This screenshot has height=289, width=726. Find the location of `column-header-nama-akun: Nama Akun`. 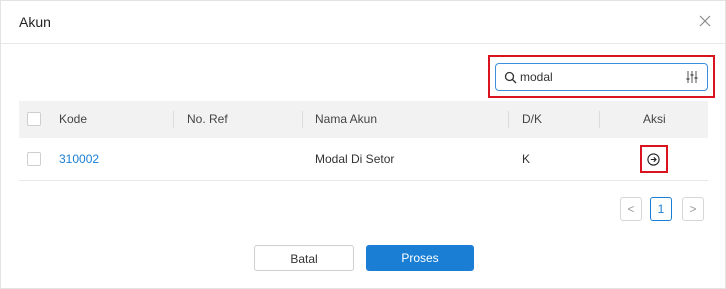

column-header-nama-akun: Nama Akun is located at coordinates (346, 119).